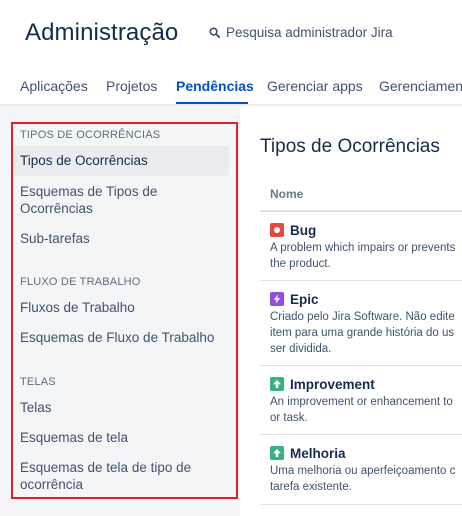 This screenshot has height=516, width=462. What do you see at coordinates (120, 476) in the screenshot?
I see `sidebar-item-esquemas-de-tela-tipo: Esquemas de tela de tipo de ocorrência` at bounding box center [120, 476].